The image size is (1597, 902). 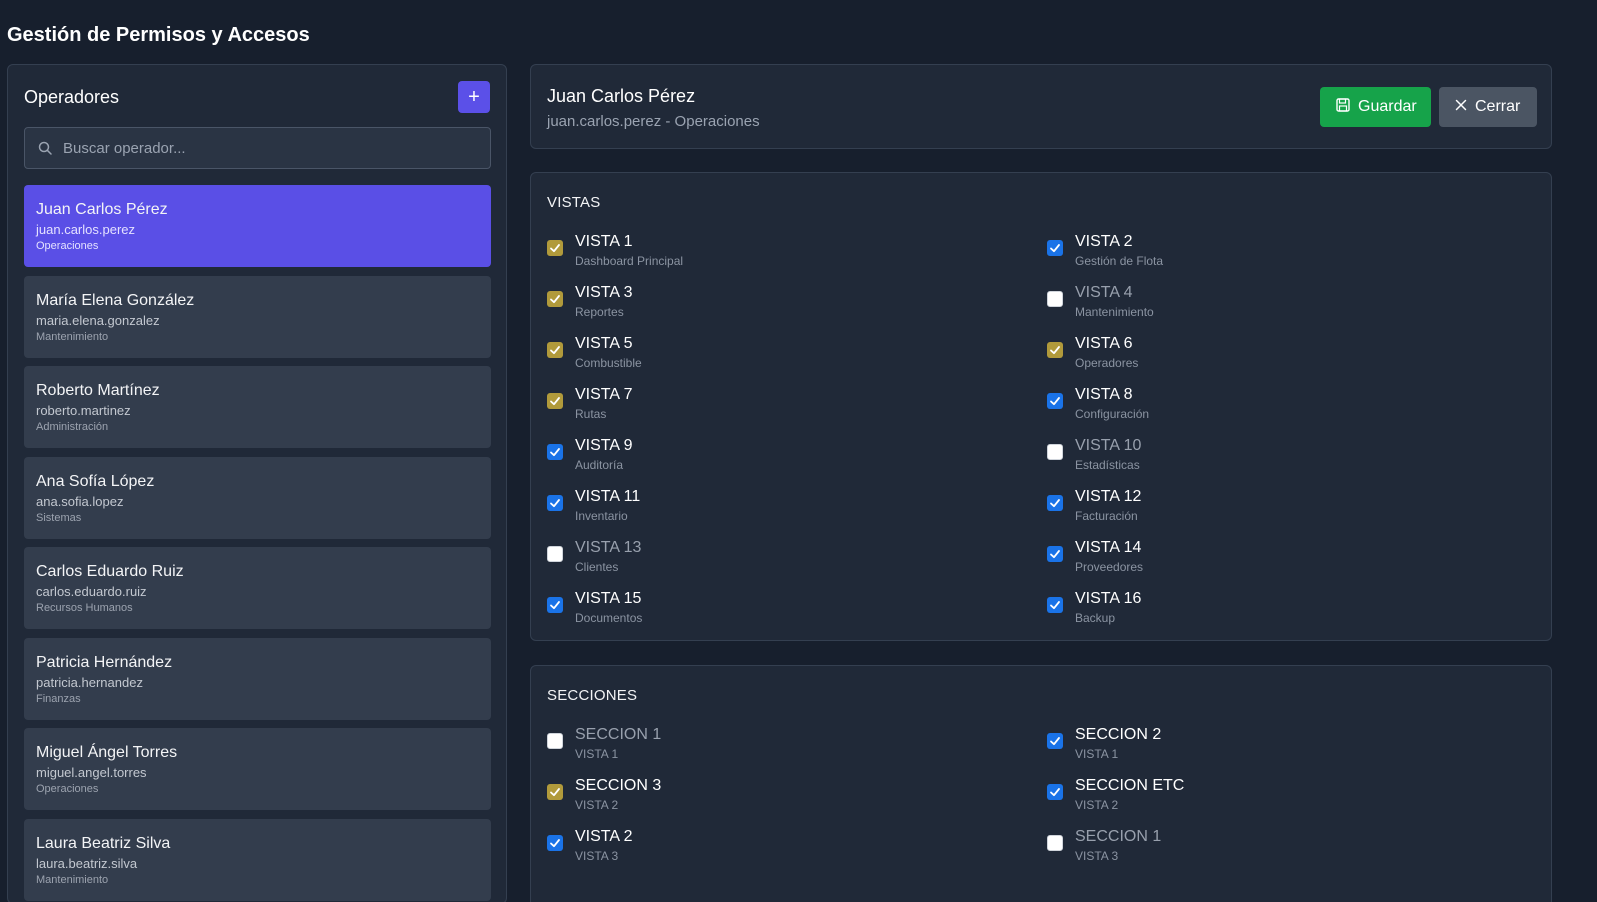 I want to click on operator-item-name: Patricia Hernández, so click(x=104, y=662).